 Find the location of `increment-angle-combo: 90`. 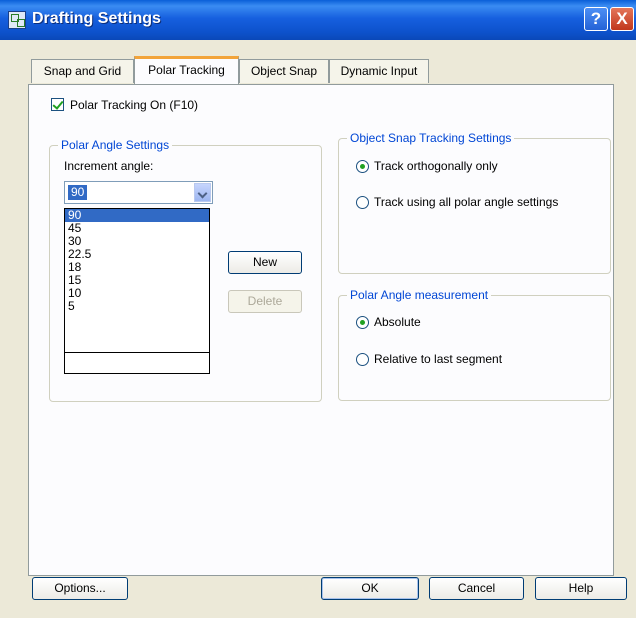

increment-angle-combo: 90 is located at coordinates (138, 192).